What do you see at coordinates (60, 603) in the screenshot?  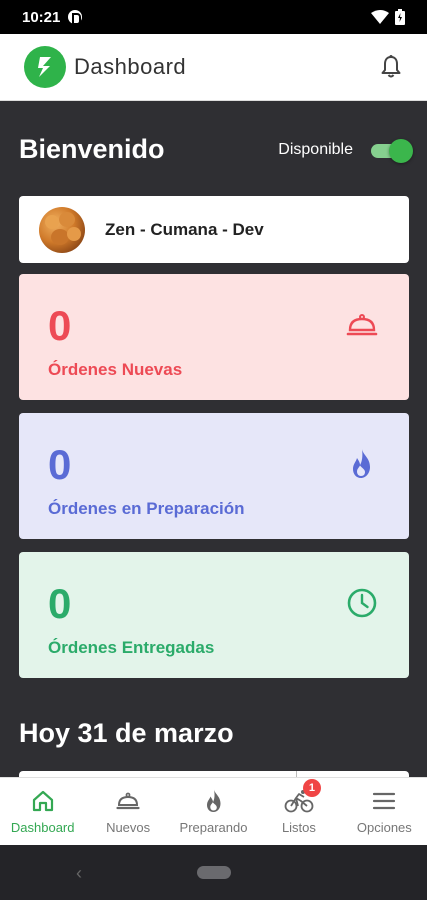 I see `delivered-orders-count: 0` at bounding box center [60, 603].